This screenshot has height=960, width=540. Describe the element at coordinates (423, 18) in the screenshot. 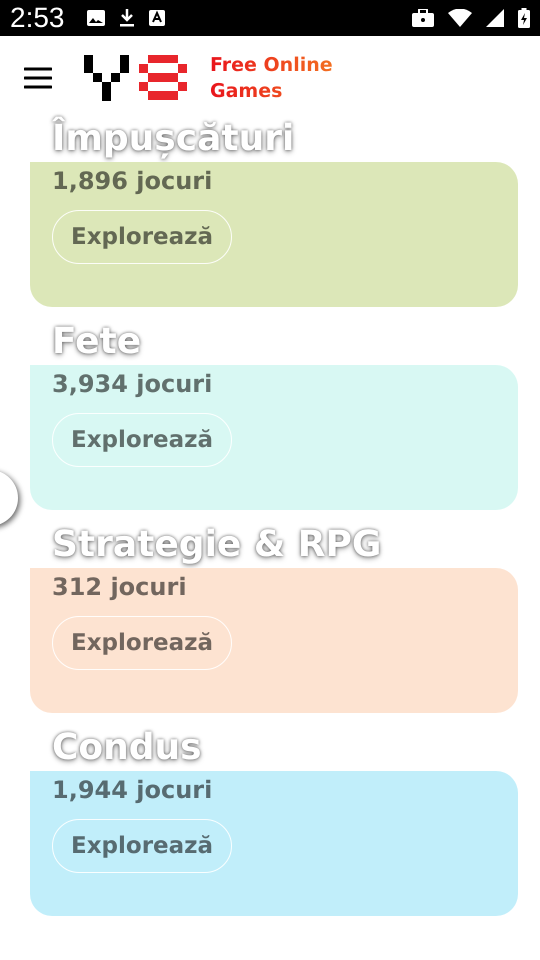

I see `briefcase-icon` at that location.